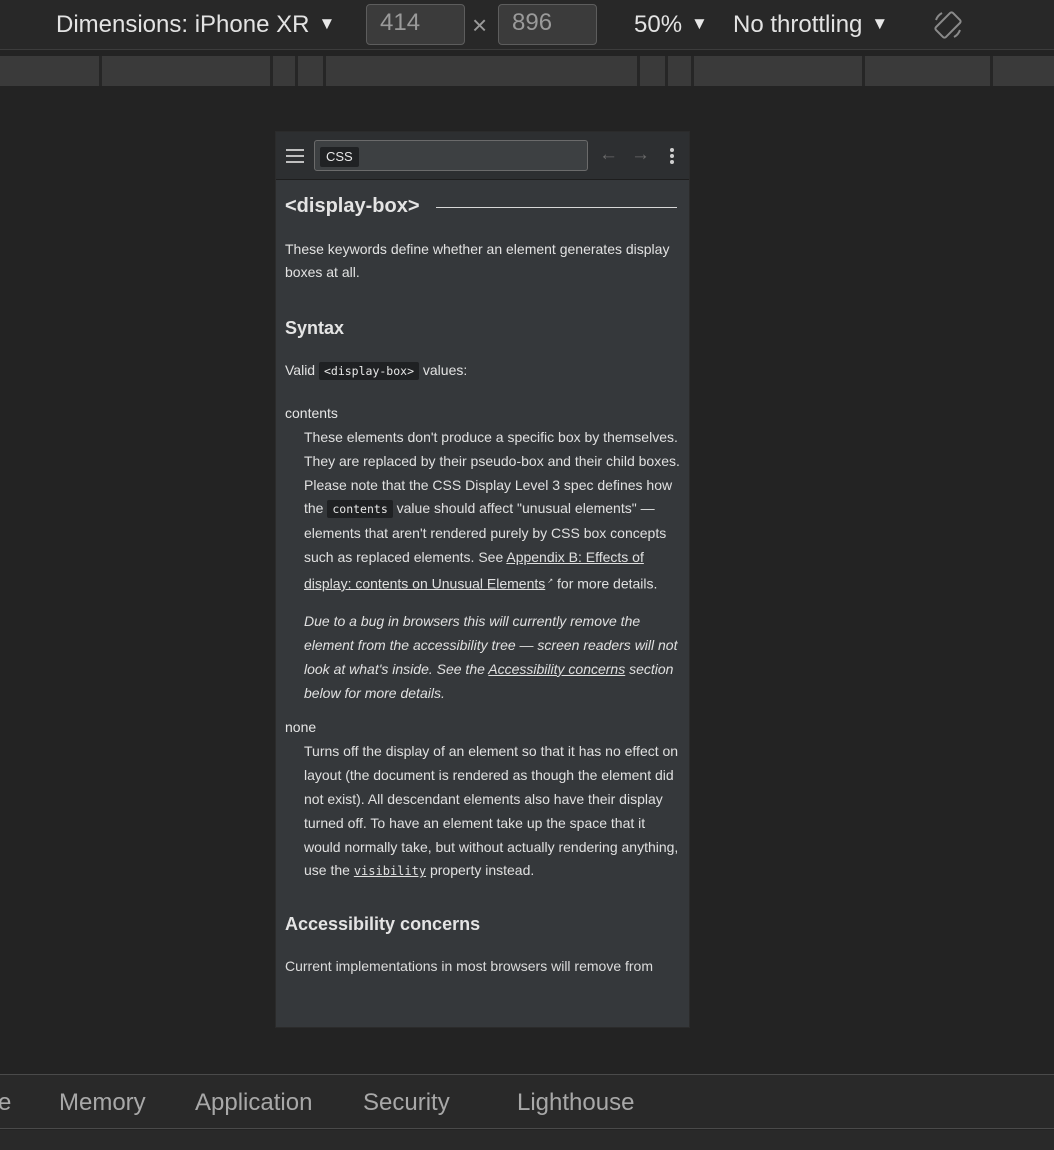 The height and width of the screenshot is (1150, 1054). What do you see at coordinates (300, 370) in the screenshot?
I see `valid-prefix: Valid` at bounding box center [300, 370].